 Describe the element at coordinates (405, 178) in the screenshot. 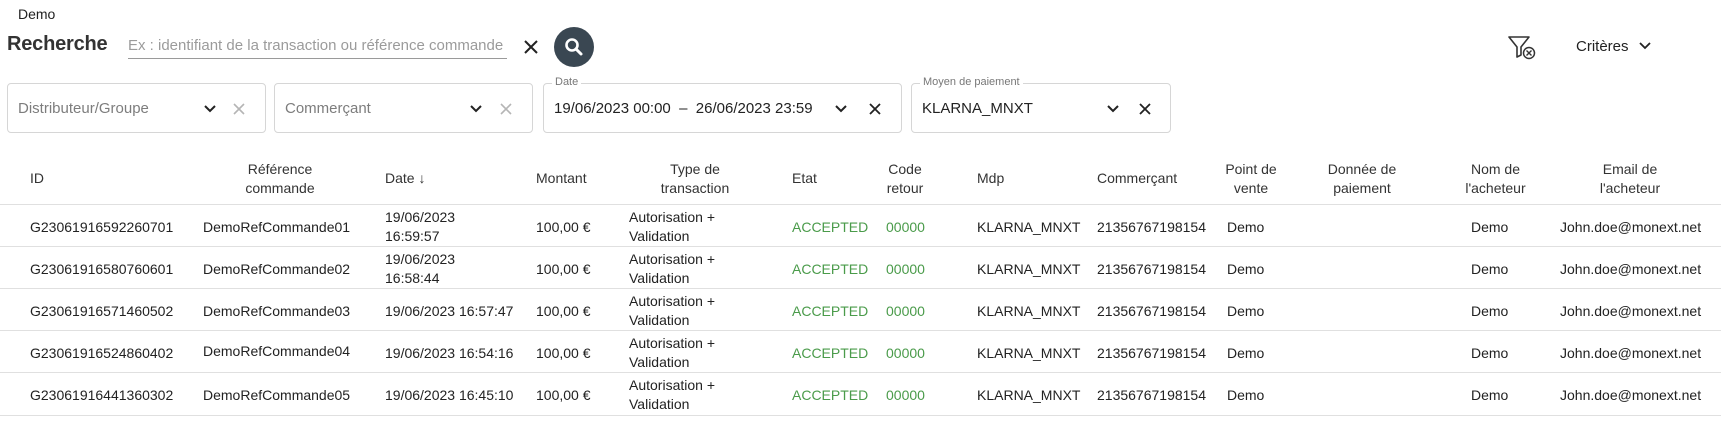

I see `col-date: Date ↓` at that location.